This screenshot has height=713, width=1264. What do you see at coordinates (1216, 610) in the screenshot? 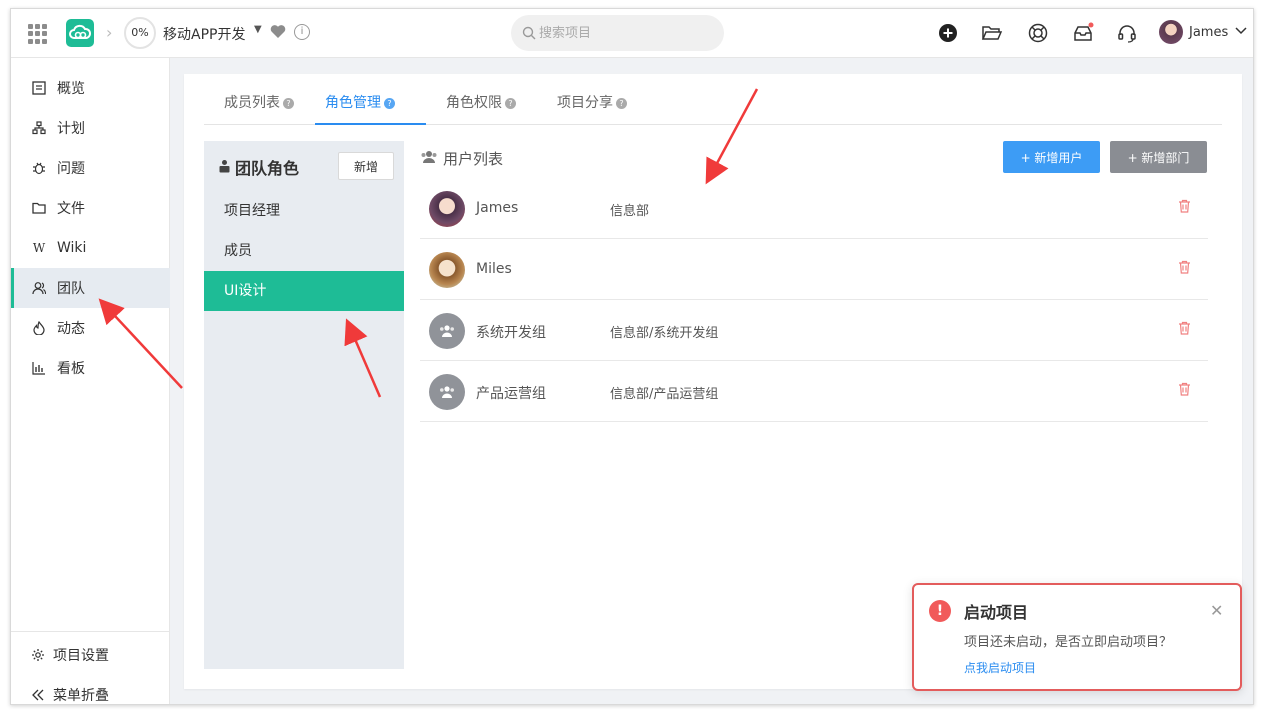
I see `close-icon: ✕` at bounding box center [1216, 610].